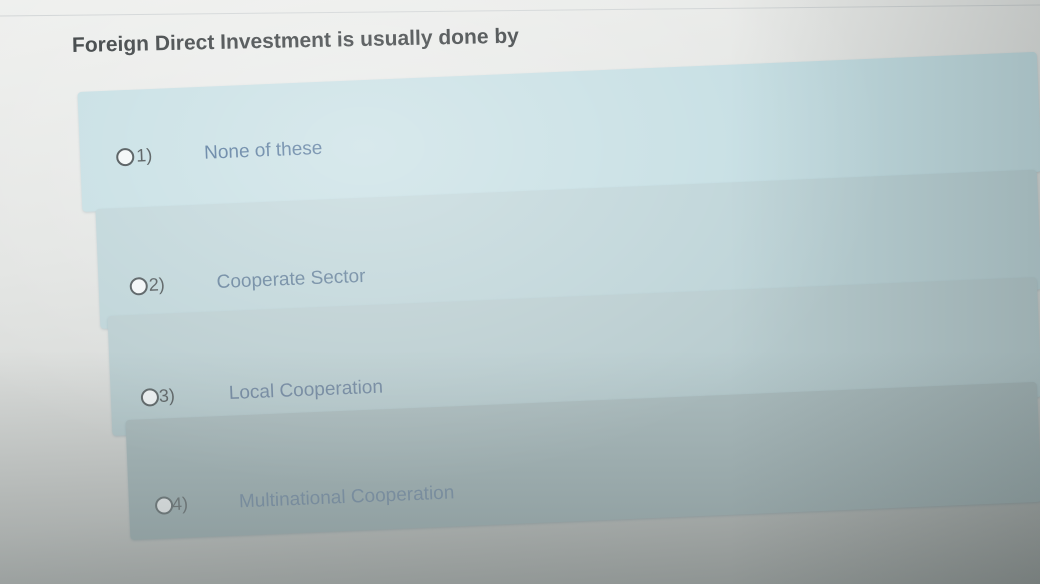 The image size is (1040, 584). I want to click on option-number-2: 2), so click(157, 284).